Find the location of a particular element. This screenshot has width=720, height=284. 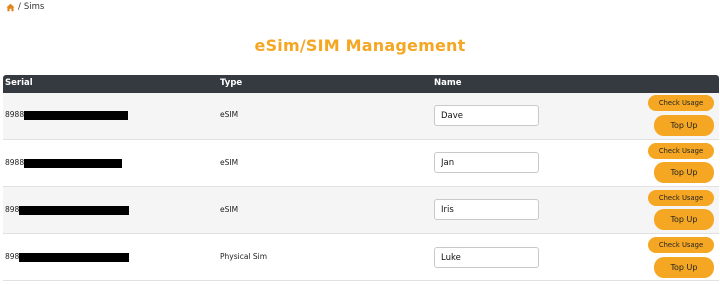

breadcrumb-current: Sims is located at coordinates (34, 7).